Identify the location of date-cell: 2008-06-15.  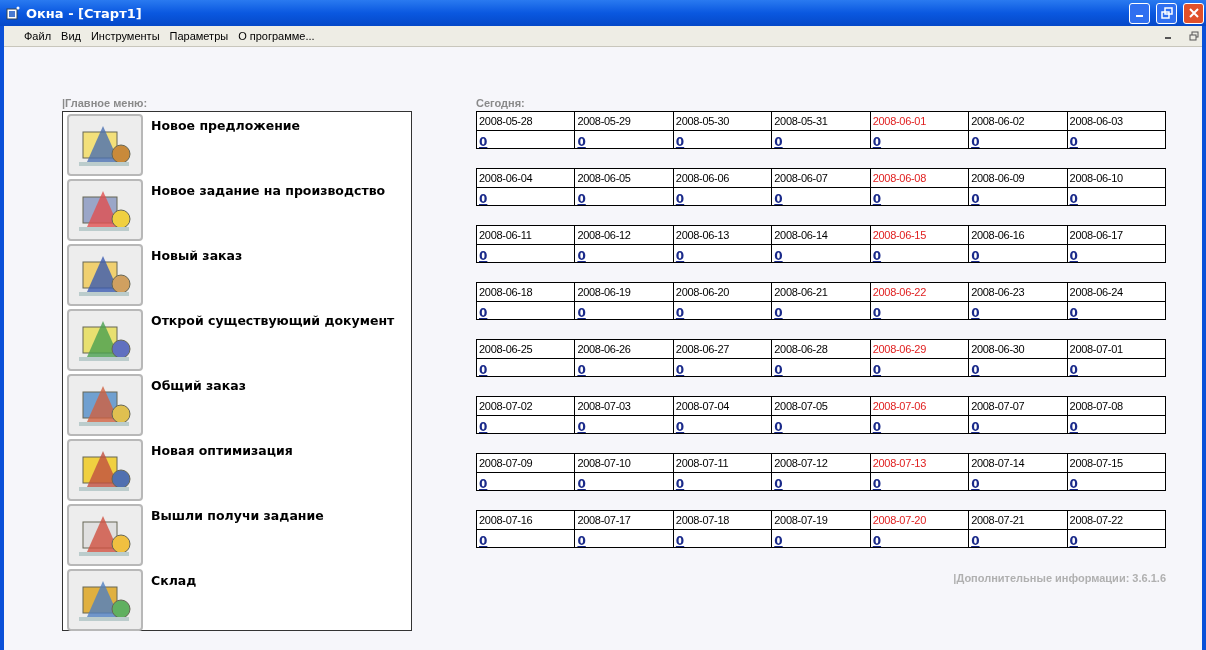
(919, 235).